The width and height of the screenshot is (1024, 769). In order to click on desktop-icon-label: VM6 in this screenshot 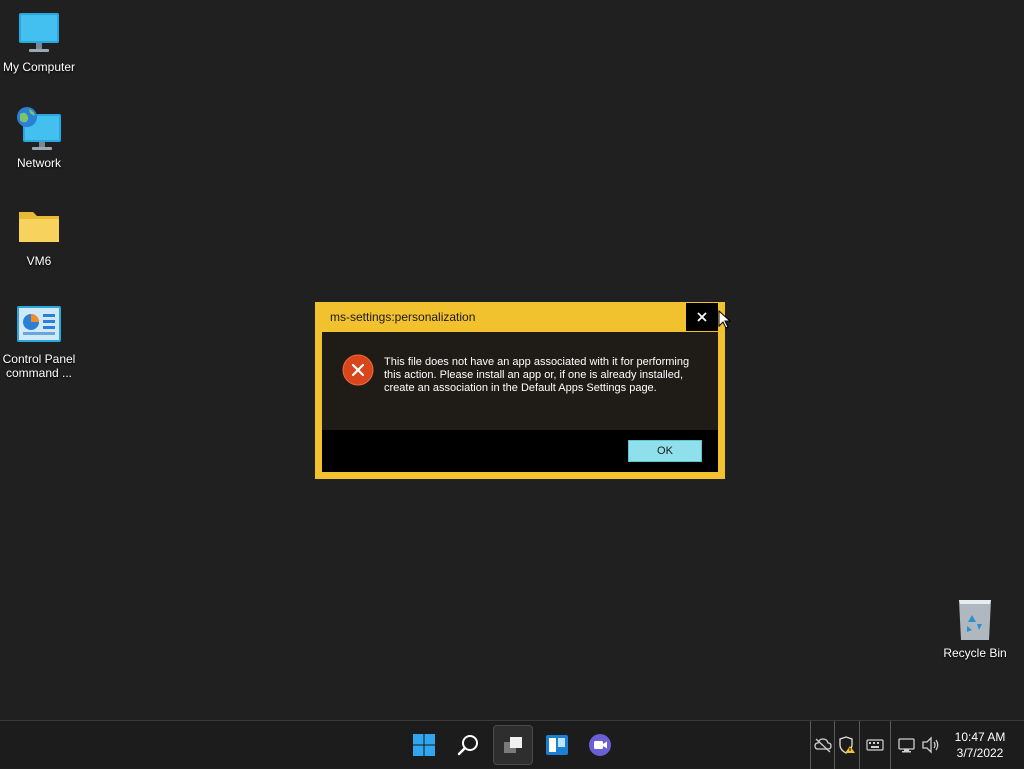, I will do `click(39, 261)`.